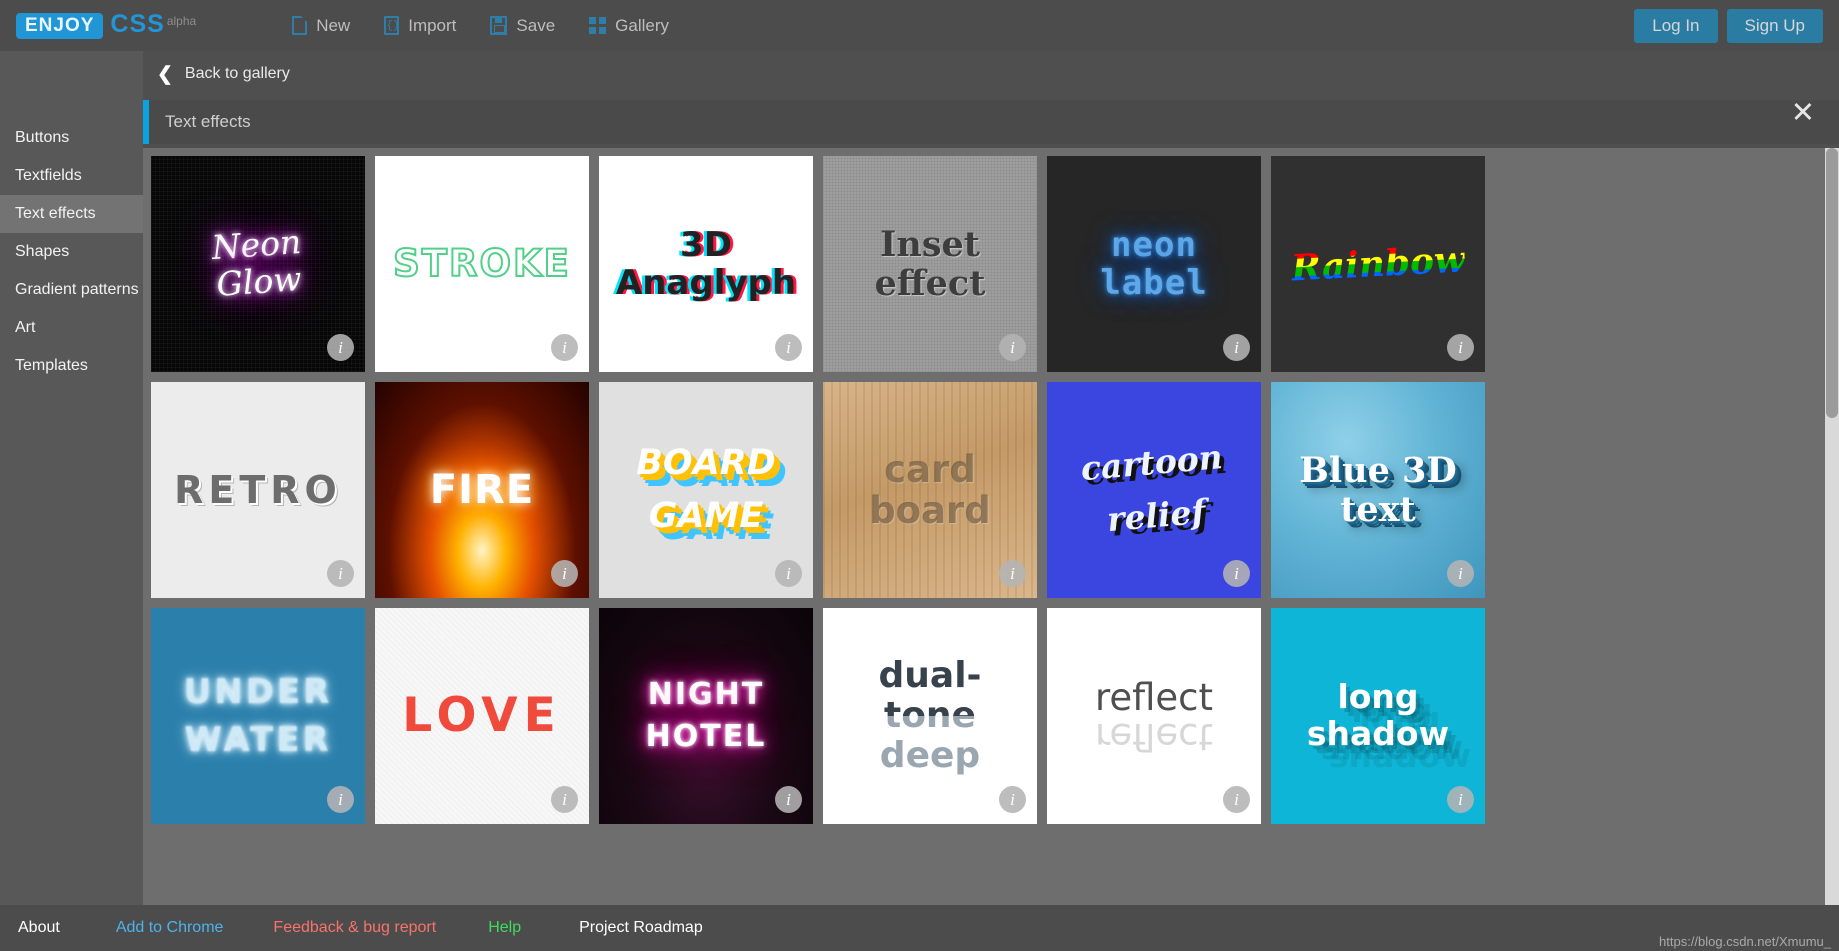 This screenshot has width=1839, height=951. I want to click on effect-card-reflect: reflect reflect i, so click(1154, 716).